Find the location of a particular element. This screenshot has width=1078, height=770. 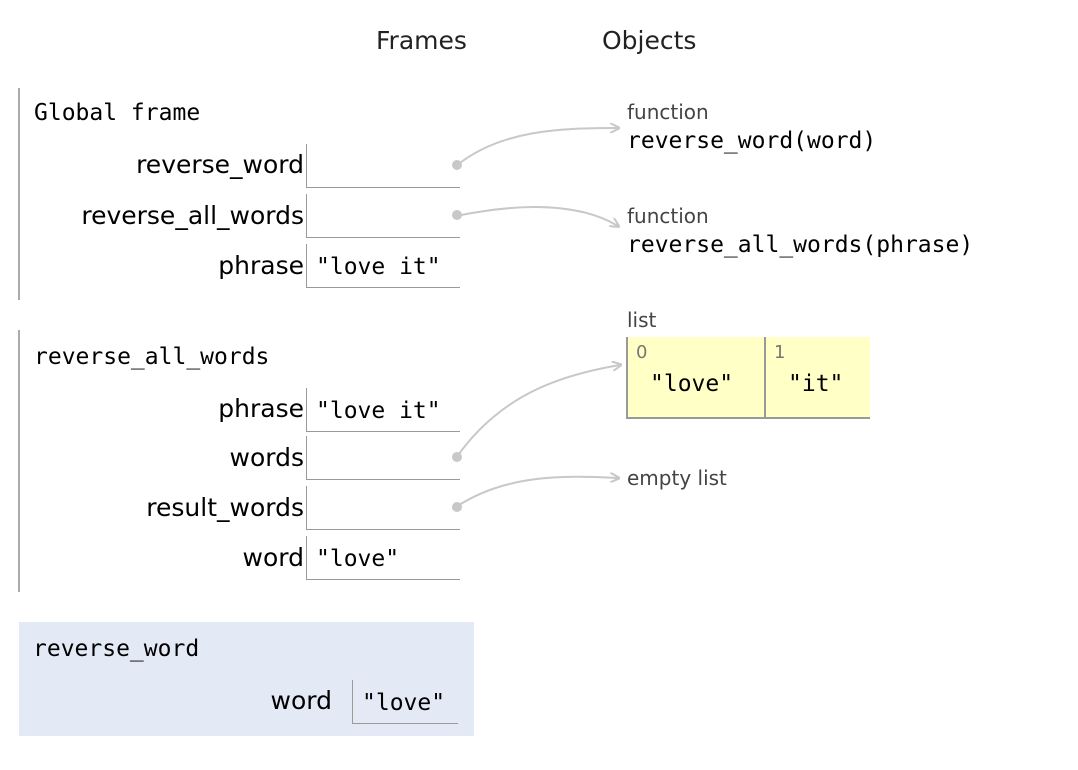

arrow-reverse-word is located at coordinates (536, 147).